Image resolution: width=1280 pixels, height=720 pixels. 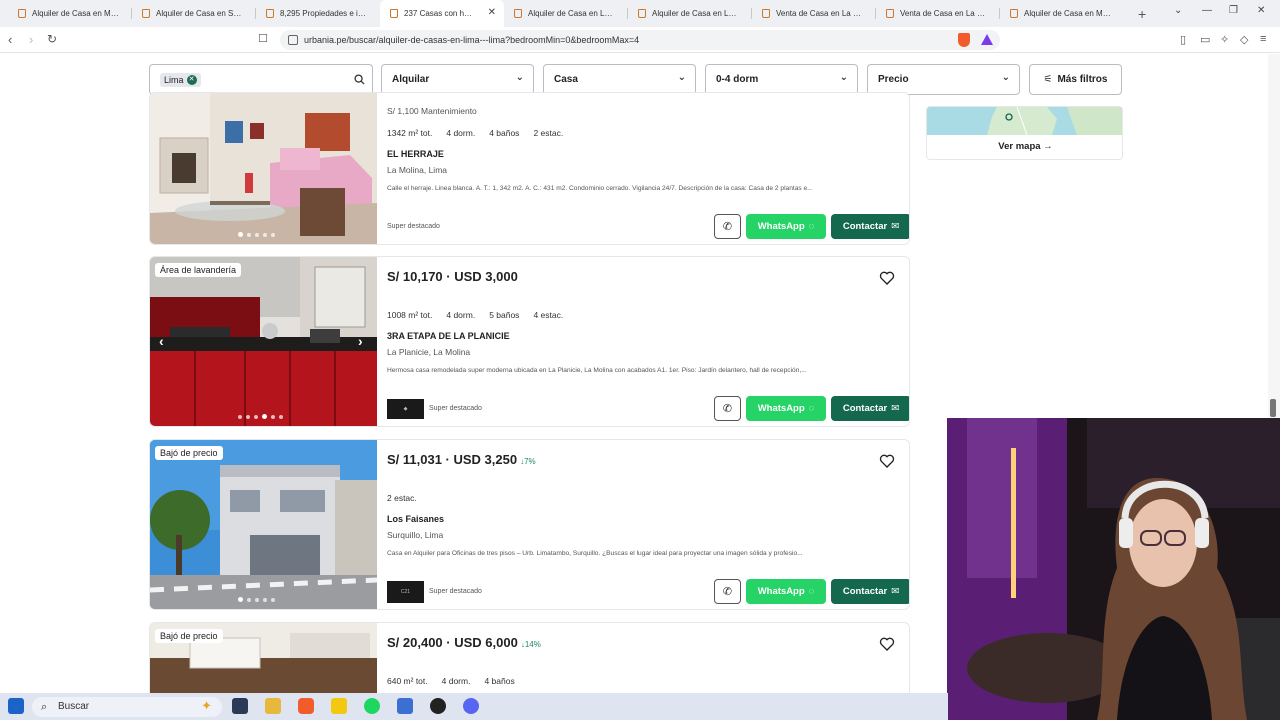 I want to click on back-icon: ‹, so click(x=10, y=39).